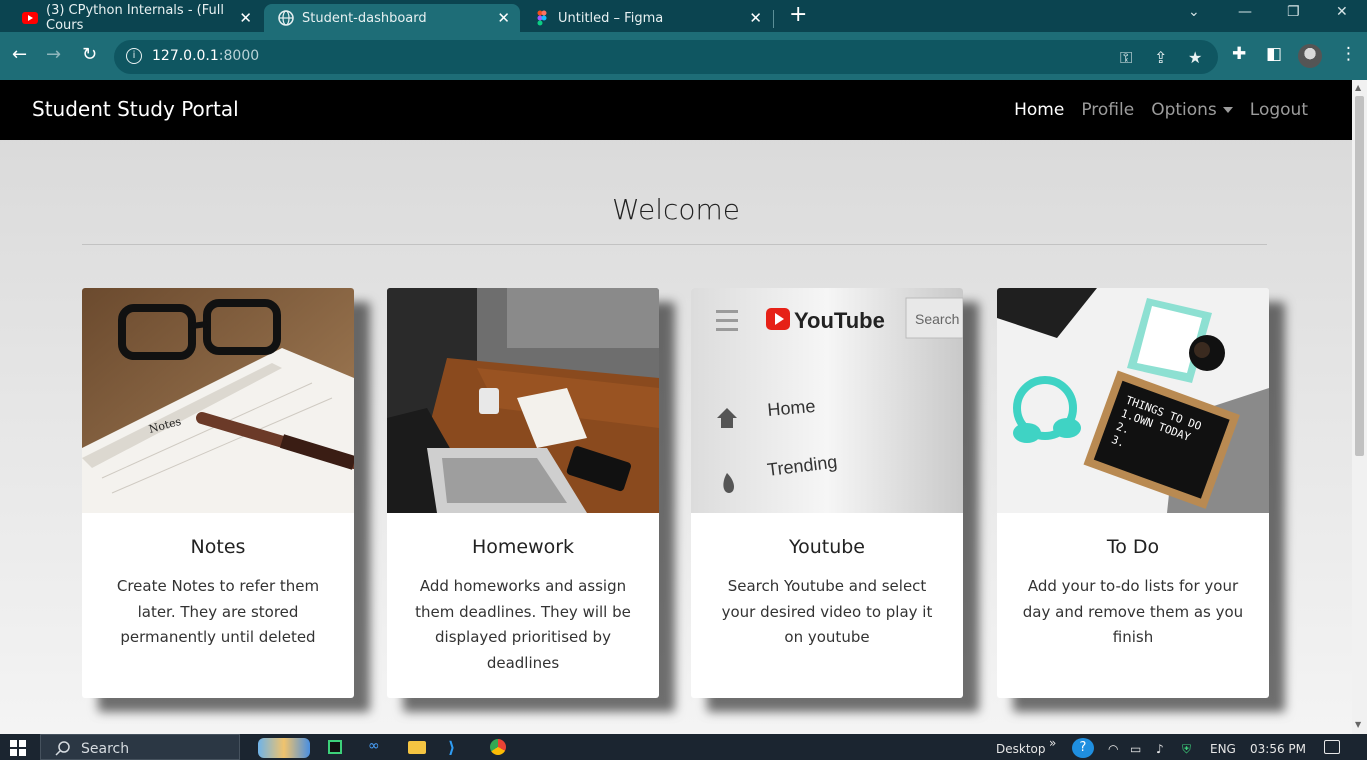 This screenshot has height=760, width=1367. Describe the element at coordinates (1160, 749) in the screenshot. I see `volume-icon: ♪` at that location.